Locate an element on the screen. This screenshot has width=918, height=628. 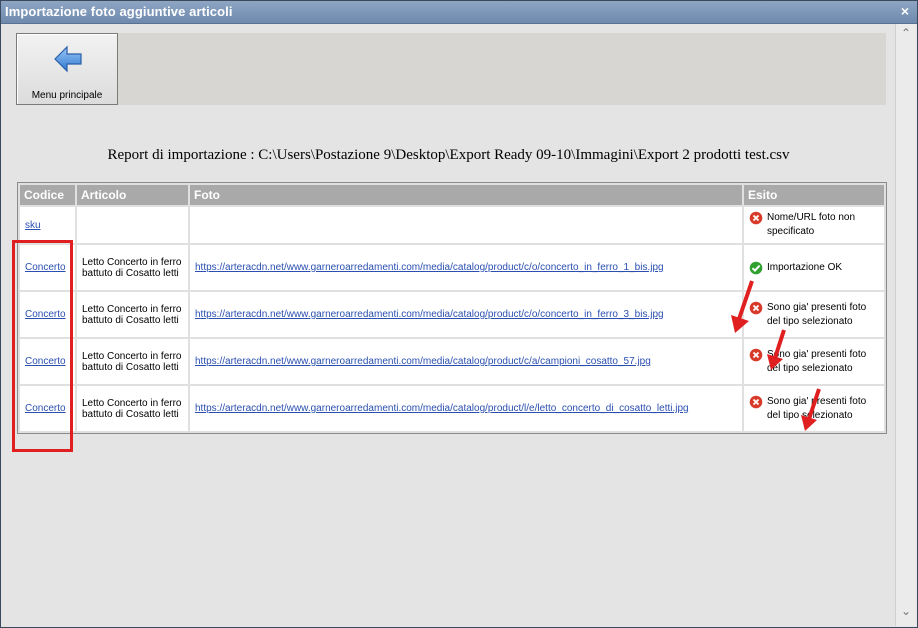
articolo-cell is located at coordinates (132, 225).